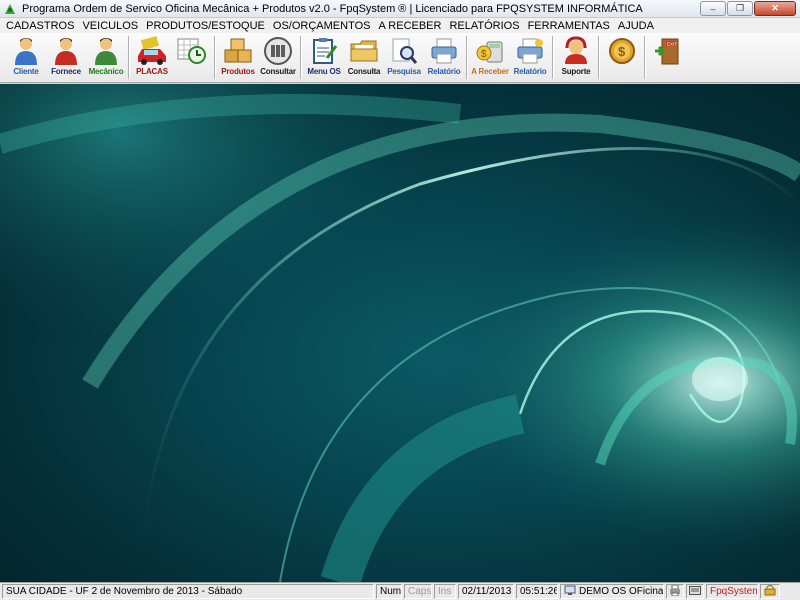  What do you see at coordinates (324, 71) in the screenshot?
I see `menu-os-label: Menu OS` at bounding box center [324, 71].